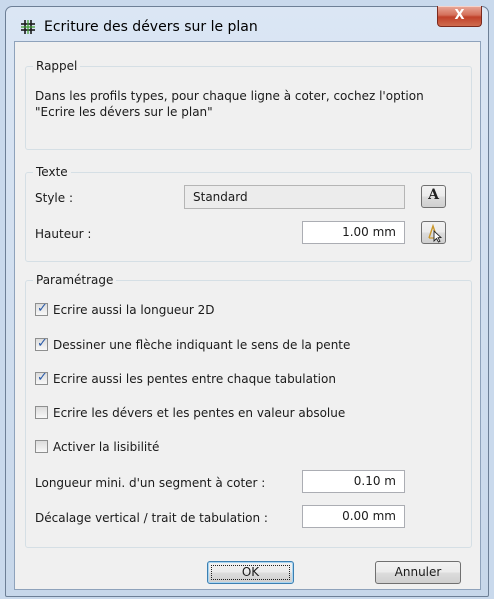 The width and height of the screenshot is (494, 599). I want to click on rappel-group-title: Rappel, so click(57, 66).